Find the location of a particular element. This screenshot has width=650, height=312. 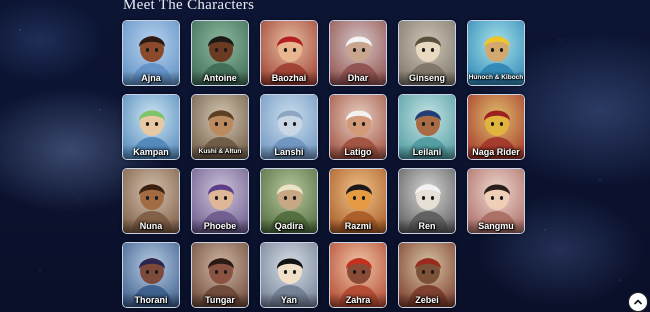

character-name: Dhar is located at coordinates (358, 78).